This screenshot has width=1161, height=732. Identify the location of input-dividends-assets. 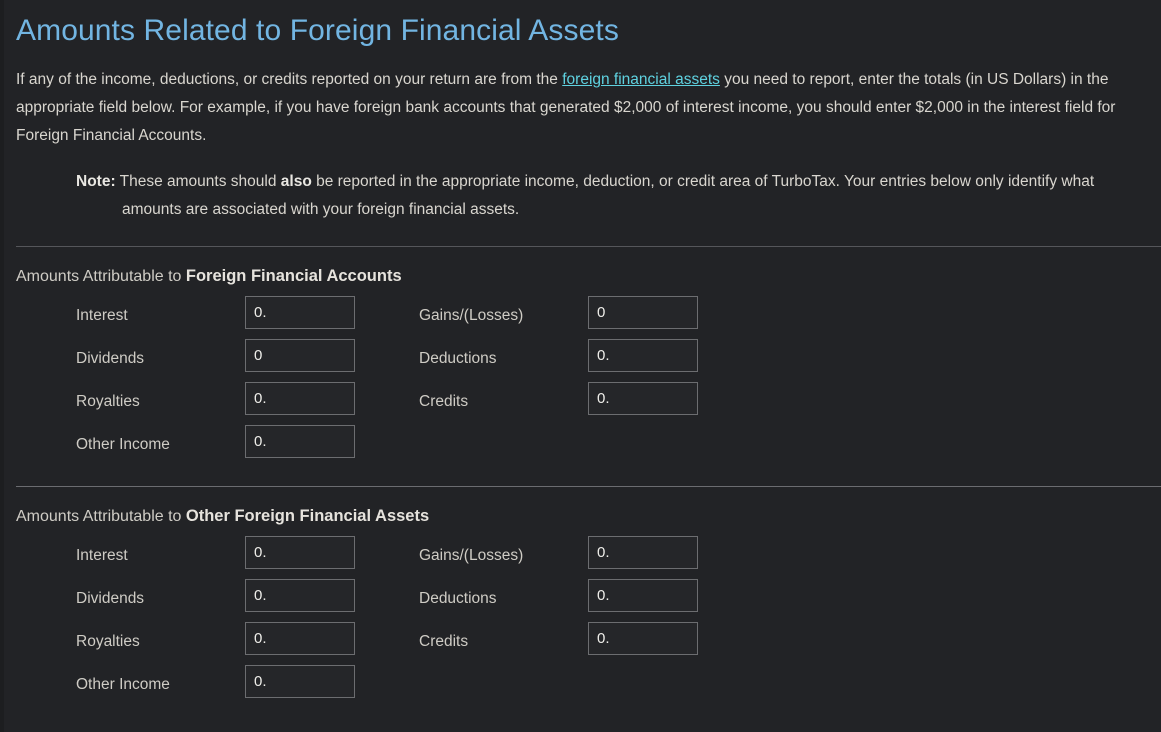
(300, 595).